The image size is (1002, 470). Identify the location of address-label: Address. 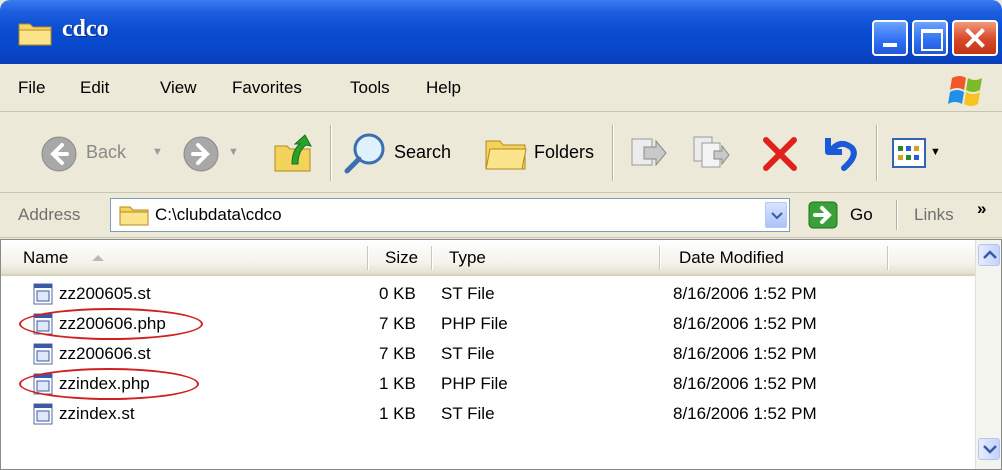
(49, 214).